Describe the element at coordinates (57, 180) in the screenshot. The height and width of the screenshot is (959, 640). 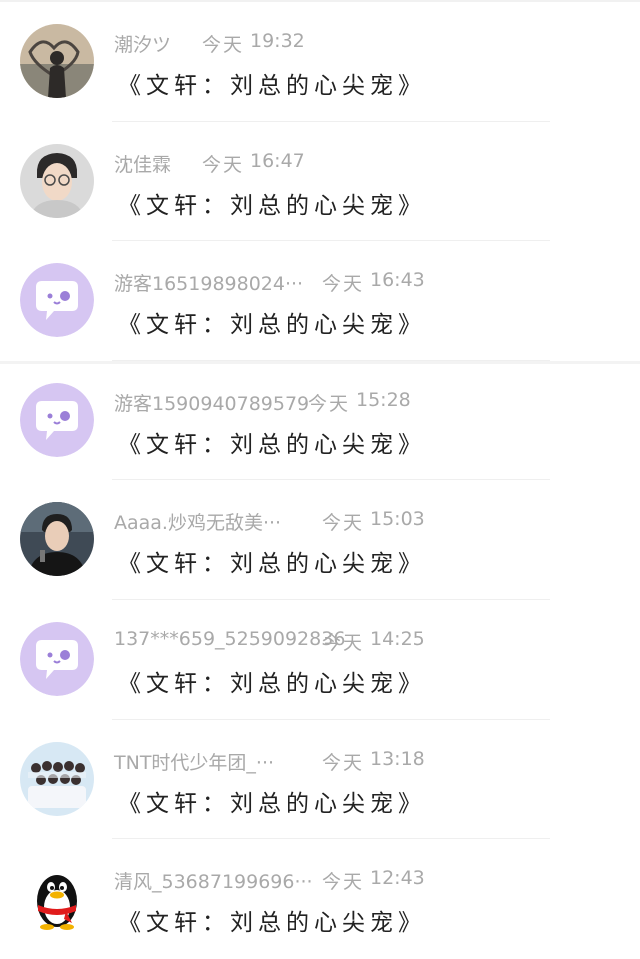
I see `young-man-glasses-avatar` at that location.